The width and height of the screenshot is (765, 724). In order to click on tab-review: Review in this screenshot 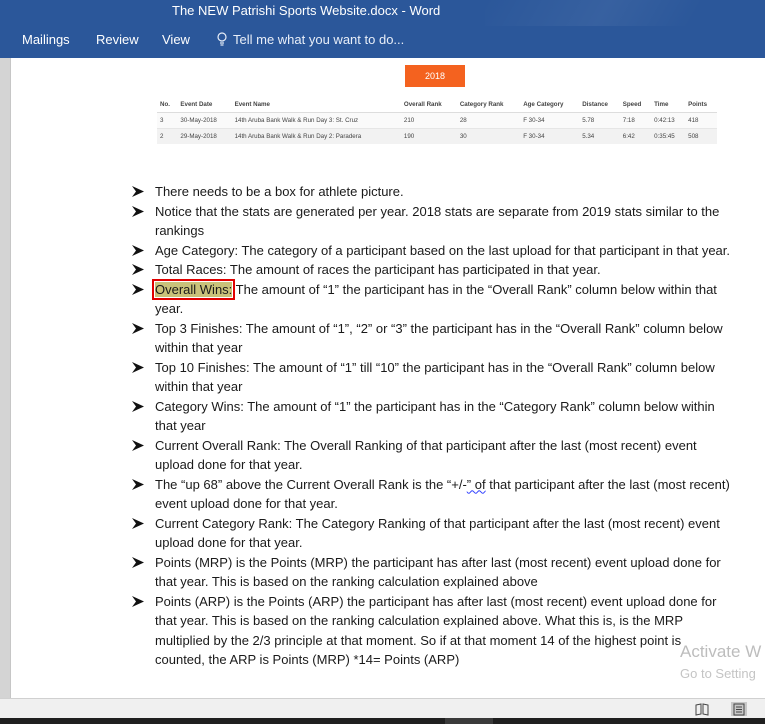, I will do `click(117, 39)`.